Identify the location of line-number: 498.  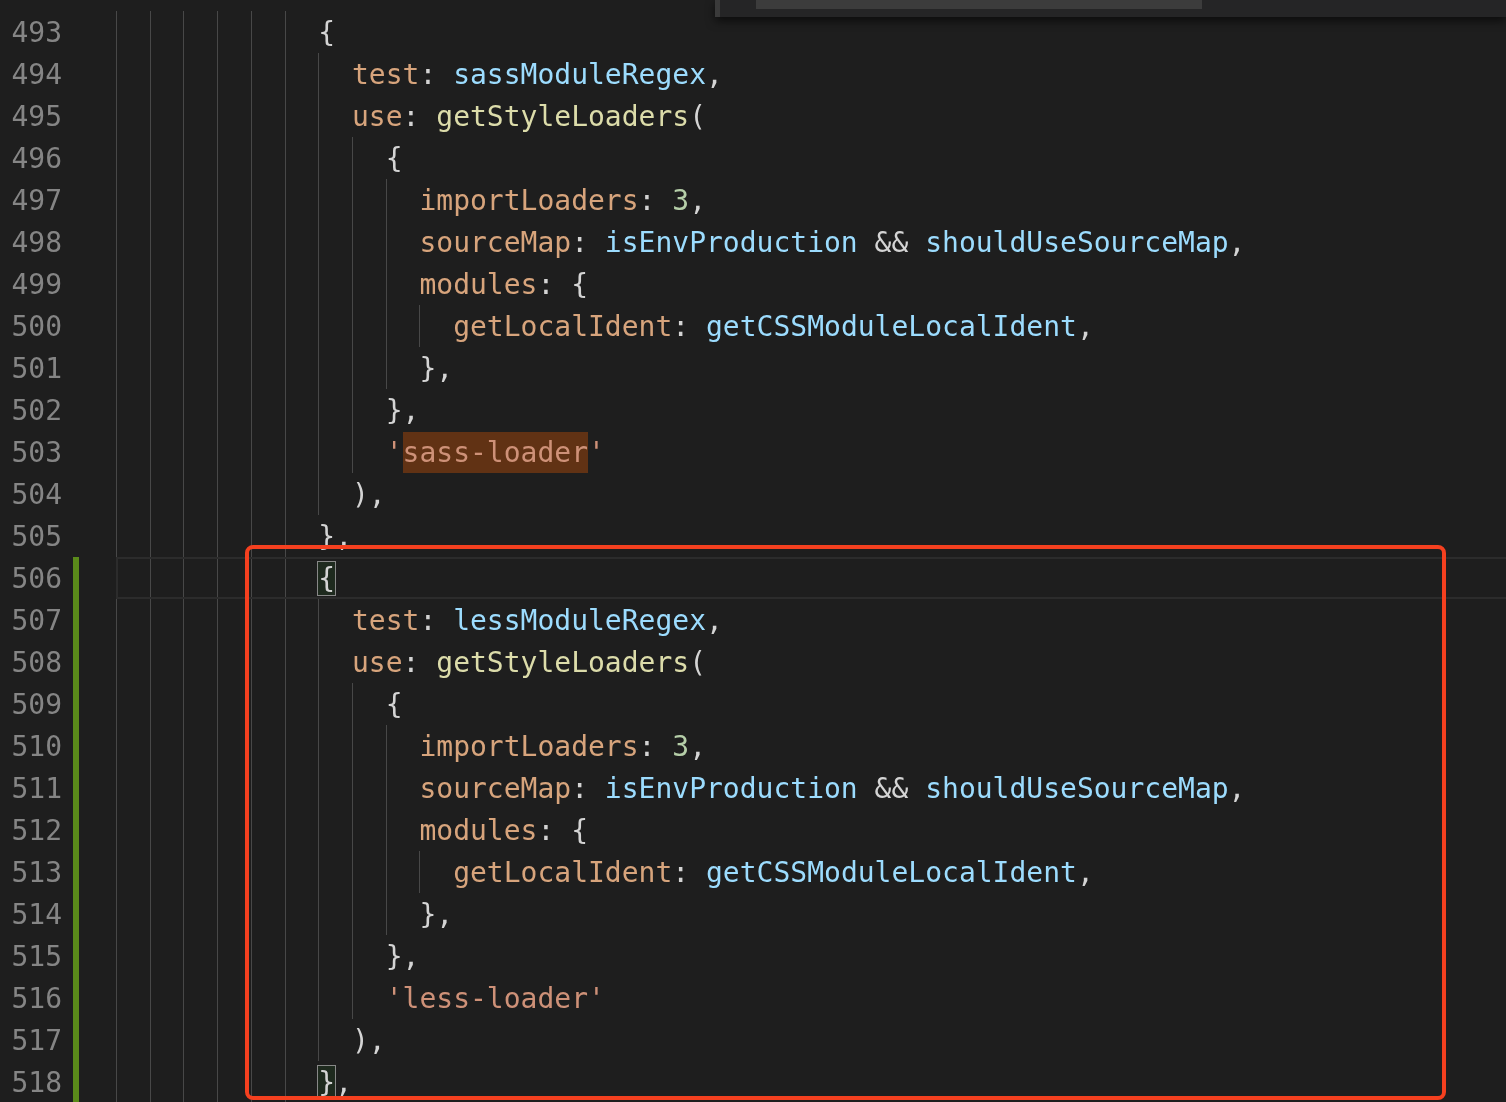
(36, 242).